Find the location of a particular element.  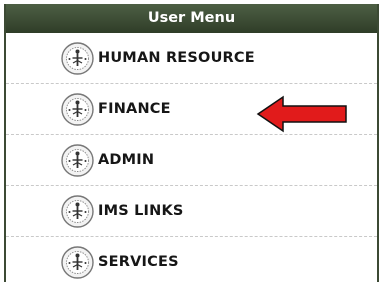

menu-item-label: FINANCE is located at coordinates (134, 109).